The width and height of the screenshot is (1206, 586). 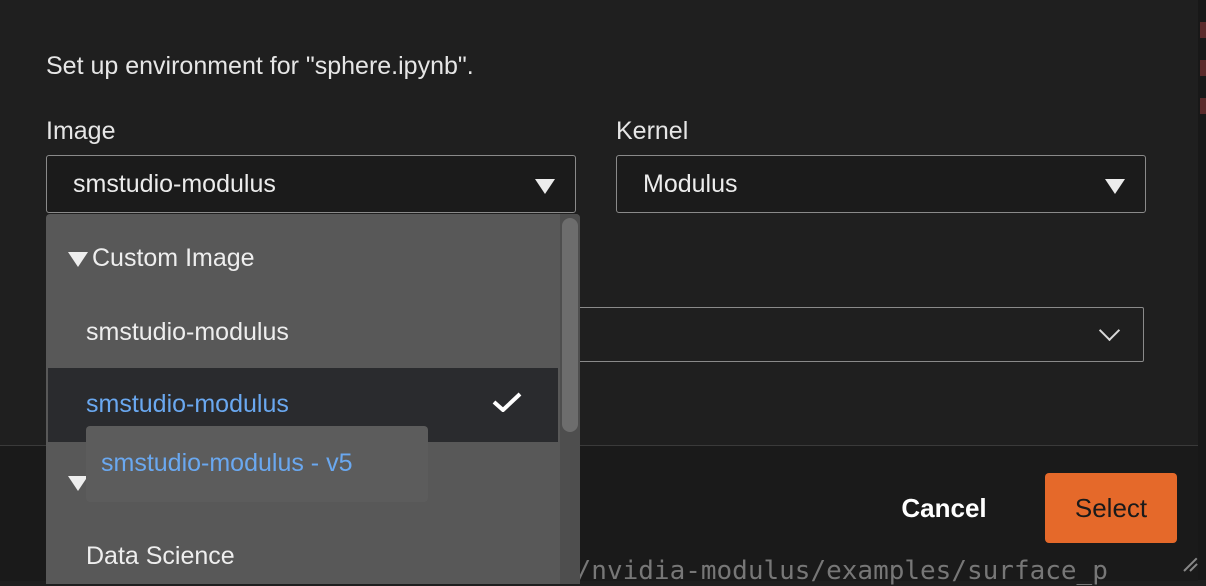 I want to click on group-label-custom-image: Custom Image, so click(x=173, y=258).